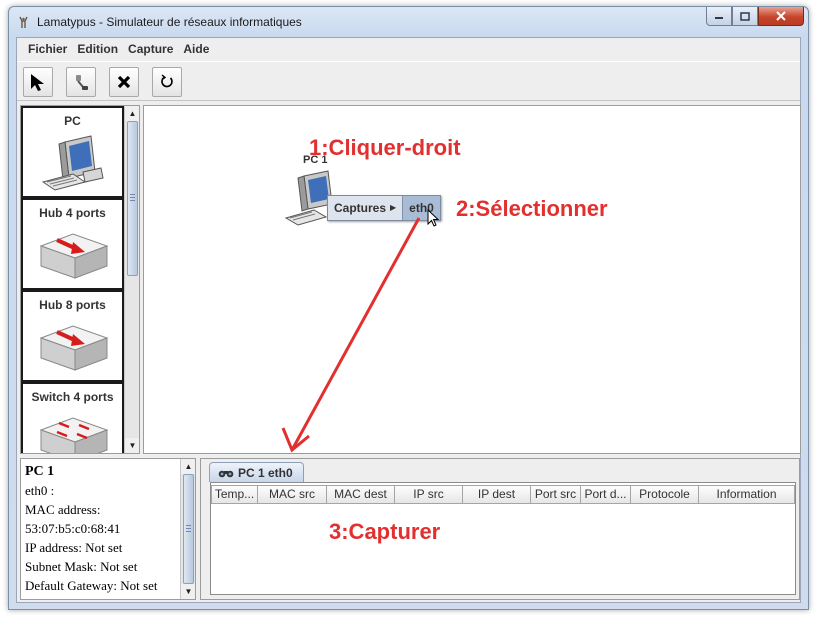 The height and width of the screenshot is (617, 817). I want to click on context-menu-captures: Captures ▶, so click(365, 208).